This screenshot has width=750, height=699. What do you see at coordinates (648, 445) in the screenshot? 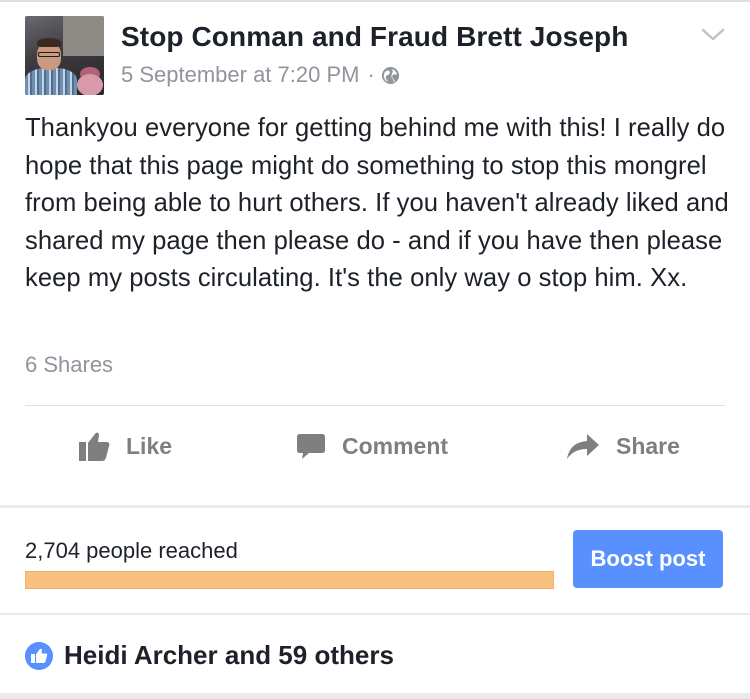
I see `share-label: Share` at bounding box center [648, 445].